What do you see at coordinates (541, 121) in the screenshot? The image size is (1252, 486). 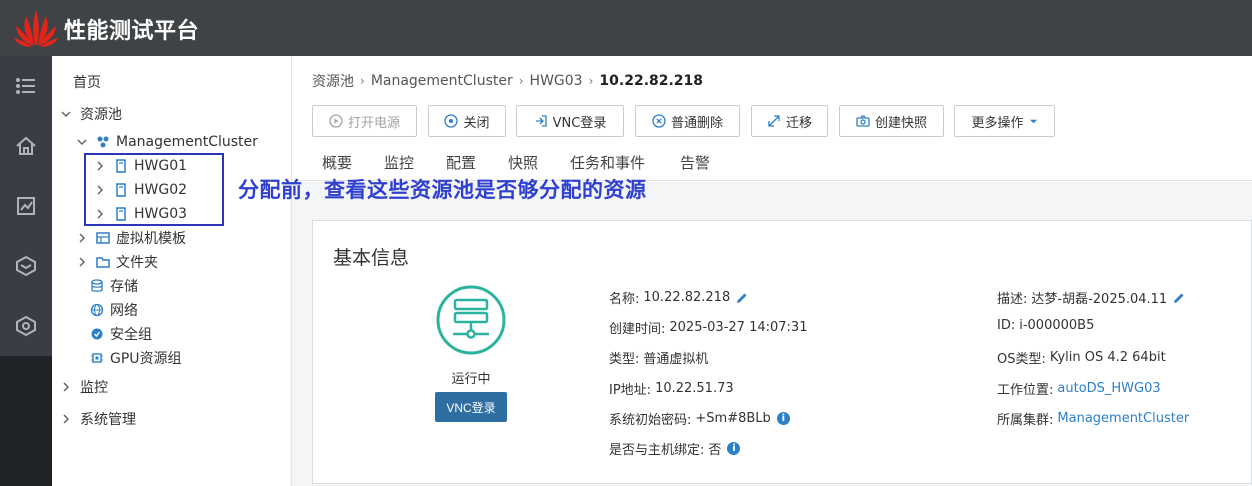 I see `login-icon` at bounding box center [541, 121].